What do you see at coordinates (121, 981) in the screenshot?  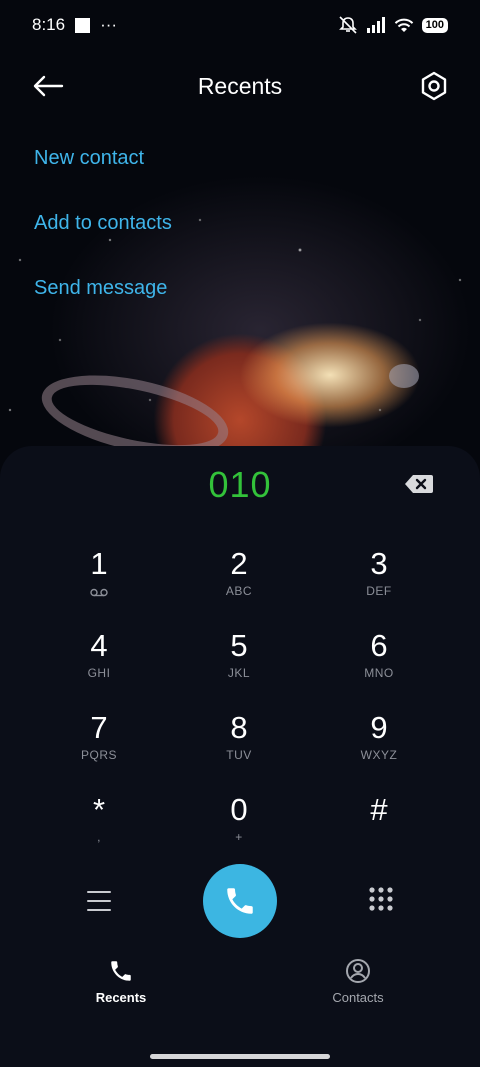 I see `nav-recents: Recents` at bounding box center [121, 981].